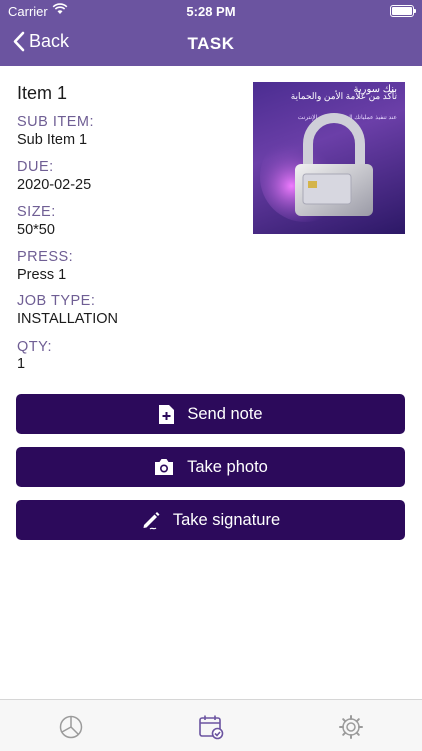 The height and width of the screenshot is (751, 422). I want to click on tab-bar, so click(211, 725).